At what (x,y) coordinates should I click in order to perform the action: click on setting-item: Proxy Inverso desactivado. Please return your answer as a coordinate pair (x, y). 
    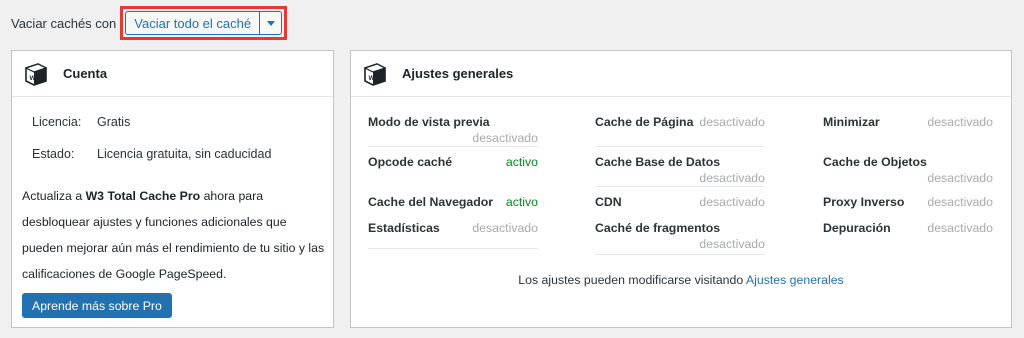
    Looking at the image, I should click on (908, 200).